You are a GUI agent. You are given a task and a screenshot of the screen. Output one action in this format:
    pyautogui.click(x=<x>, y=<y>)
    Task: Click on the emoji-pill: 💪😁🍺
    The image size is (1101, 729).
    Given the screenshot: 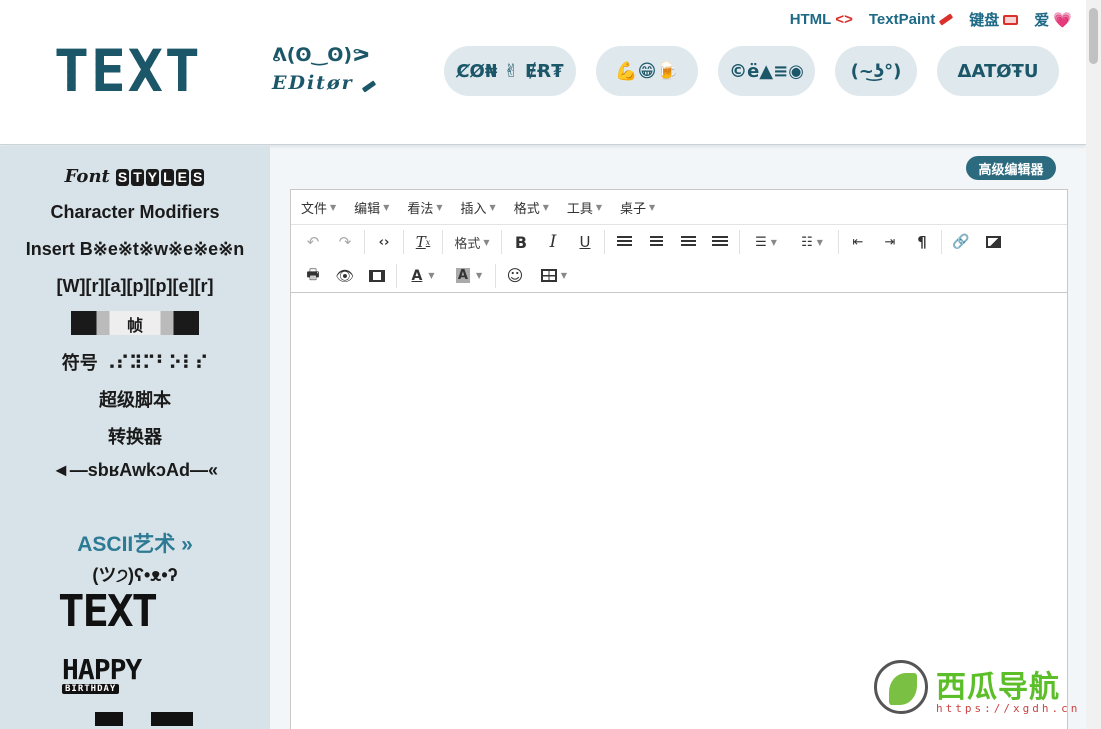 What is the action you would take?
    pyautogui.click(x=647, y=71)
    